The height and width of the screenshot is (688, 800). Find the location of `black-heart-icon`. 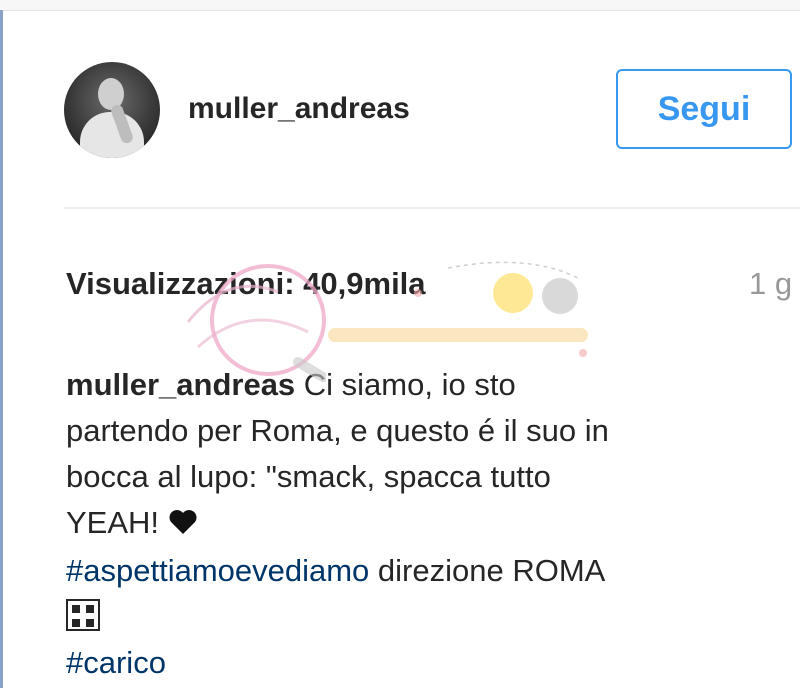

black-heart-icon is located at coordinates (183, 525).